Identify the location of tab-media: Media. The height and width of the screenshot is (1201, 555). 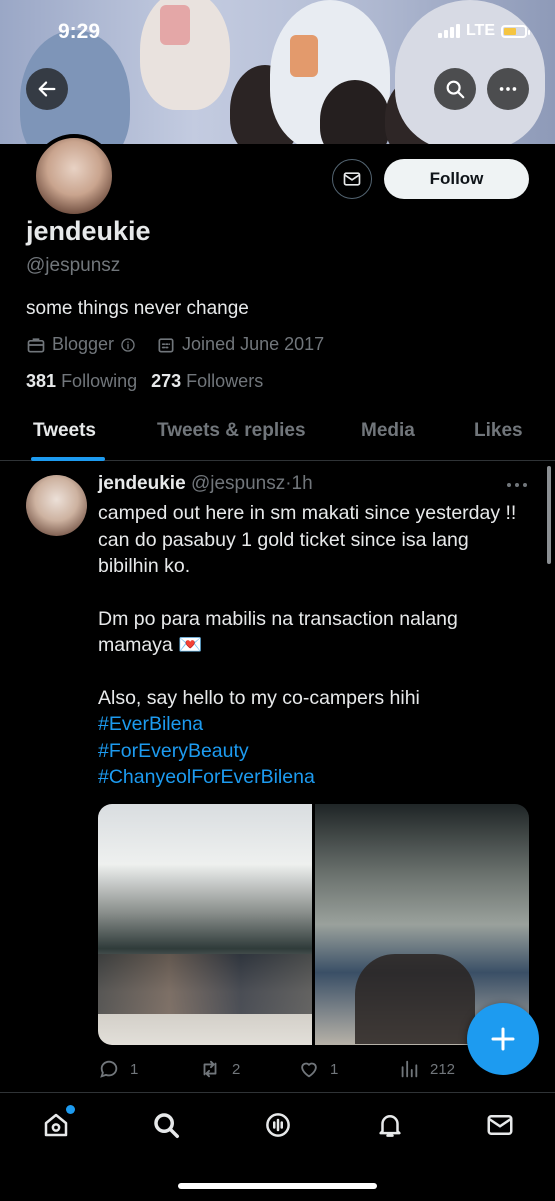
(388, 431).